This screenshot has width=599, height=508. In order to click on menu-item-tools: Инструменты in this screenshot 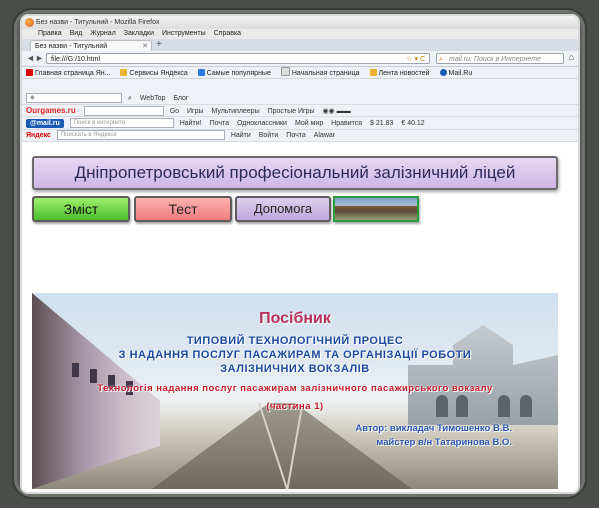, I will do `click(184, 33)`.